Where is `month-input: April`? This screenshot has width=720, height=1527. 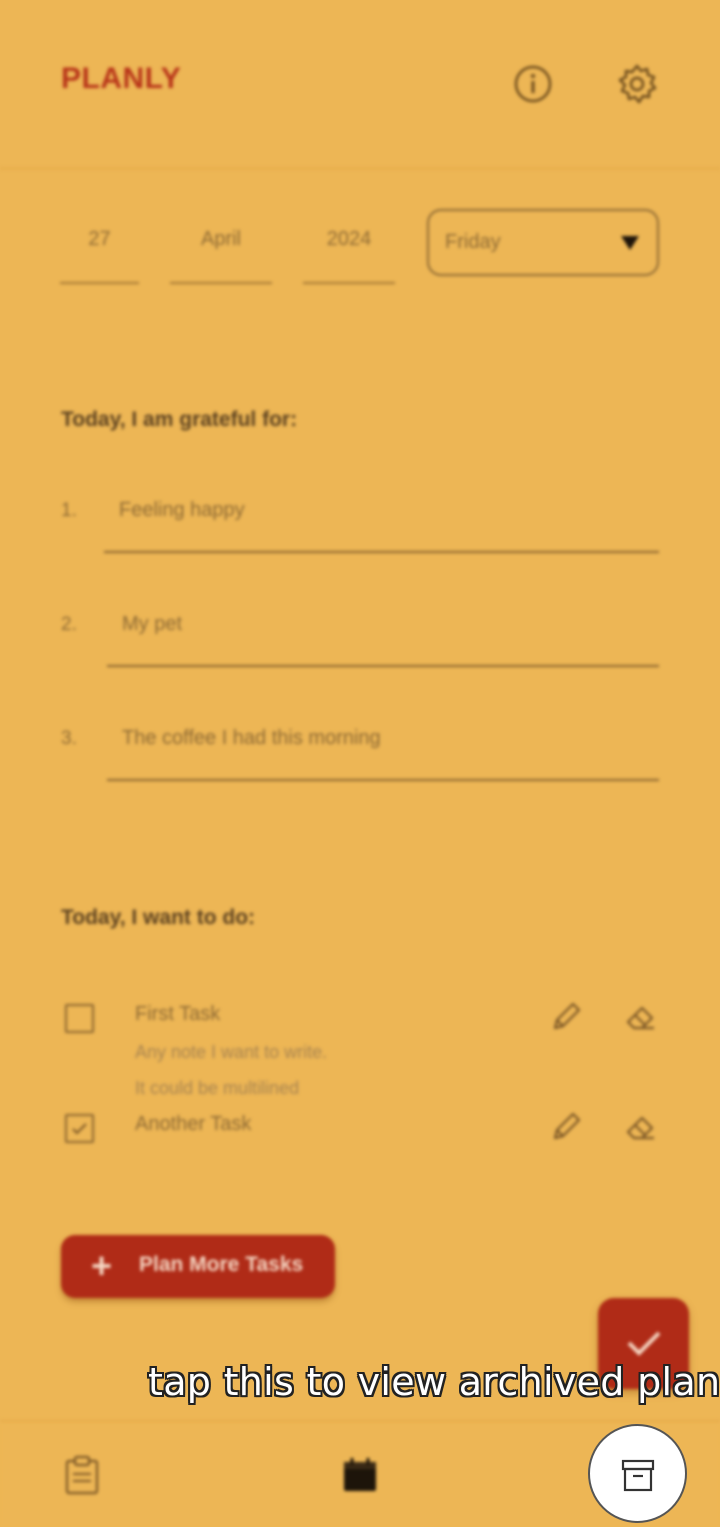
month-input: April is located at coordinates (221, 256).